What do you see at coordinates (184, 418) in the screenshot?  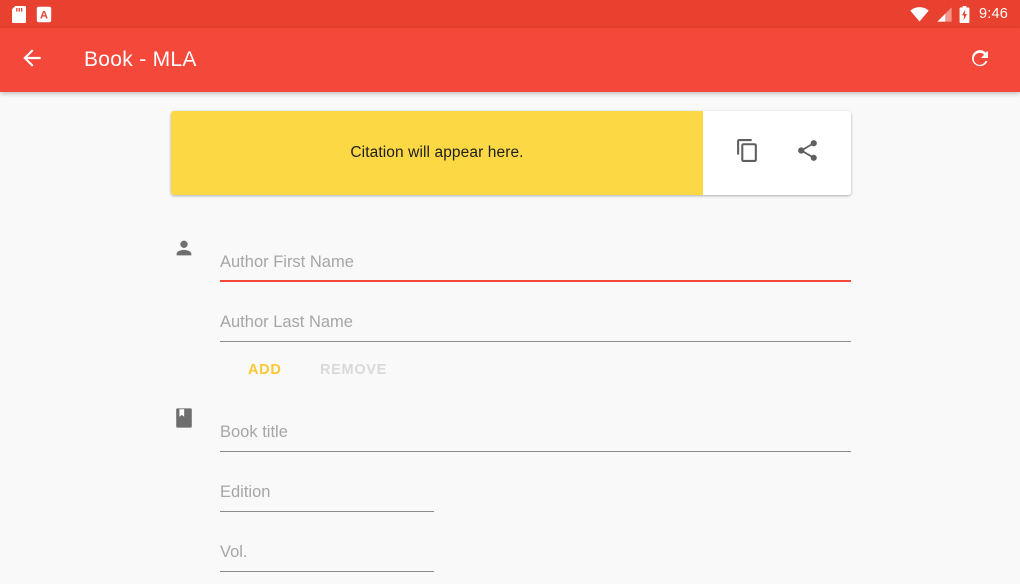 I see `book-icon` at bounding box center [184, 418].